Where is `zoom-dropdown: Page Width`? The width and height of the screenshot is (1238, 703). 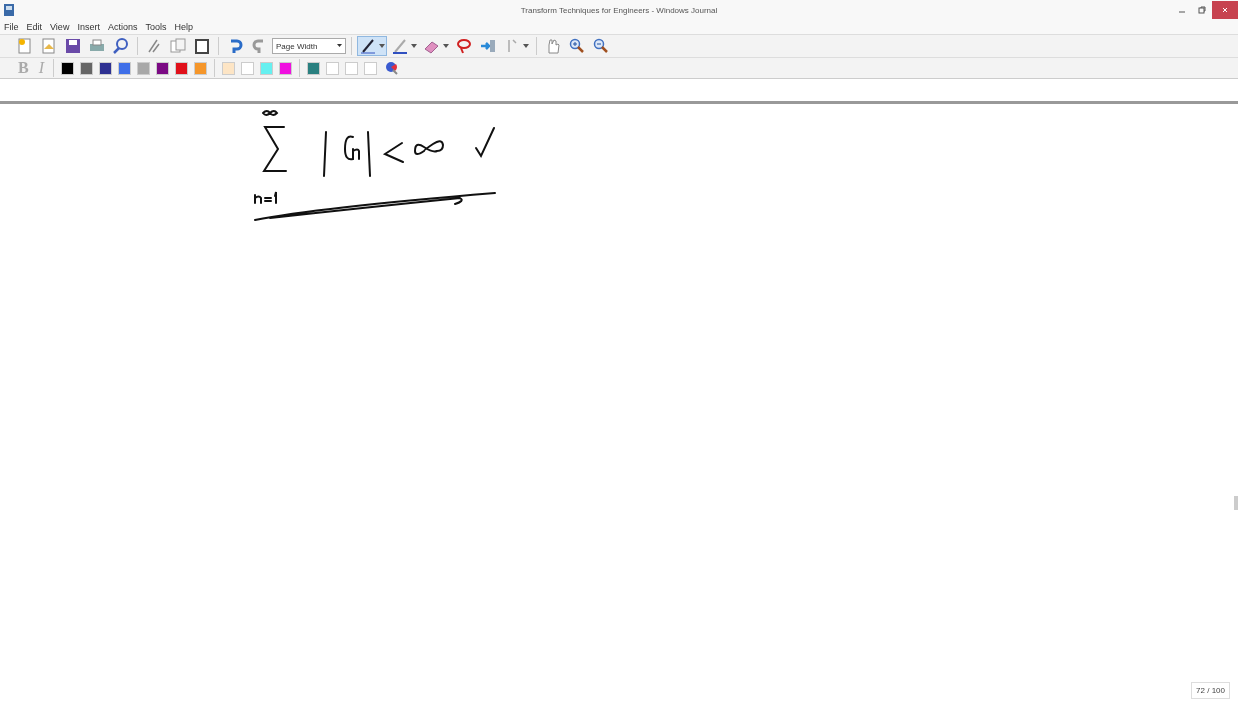 zoom-dropdown: Page Width is located at coordinates (309, 46).